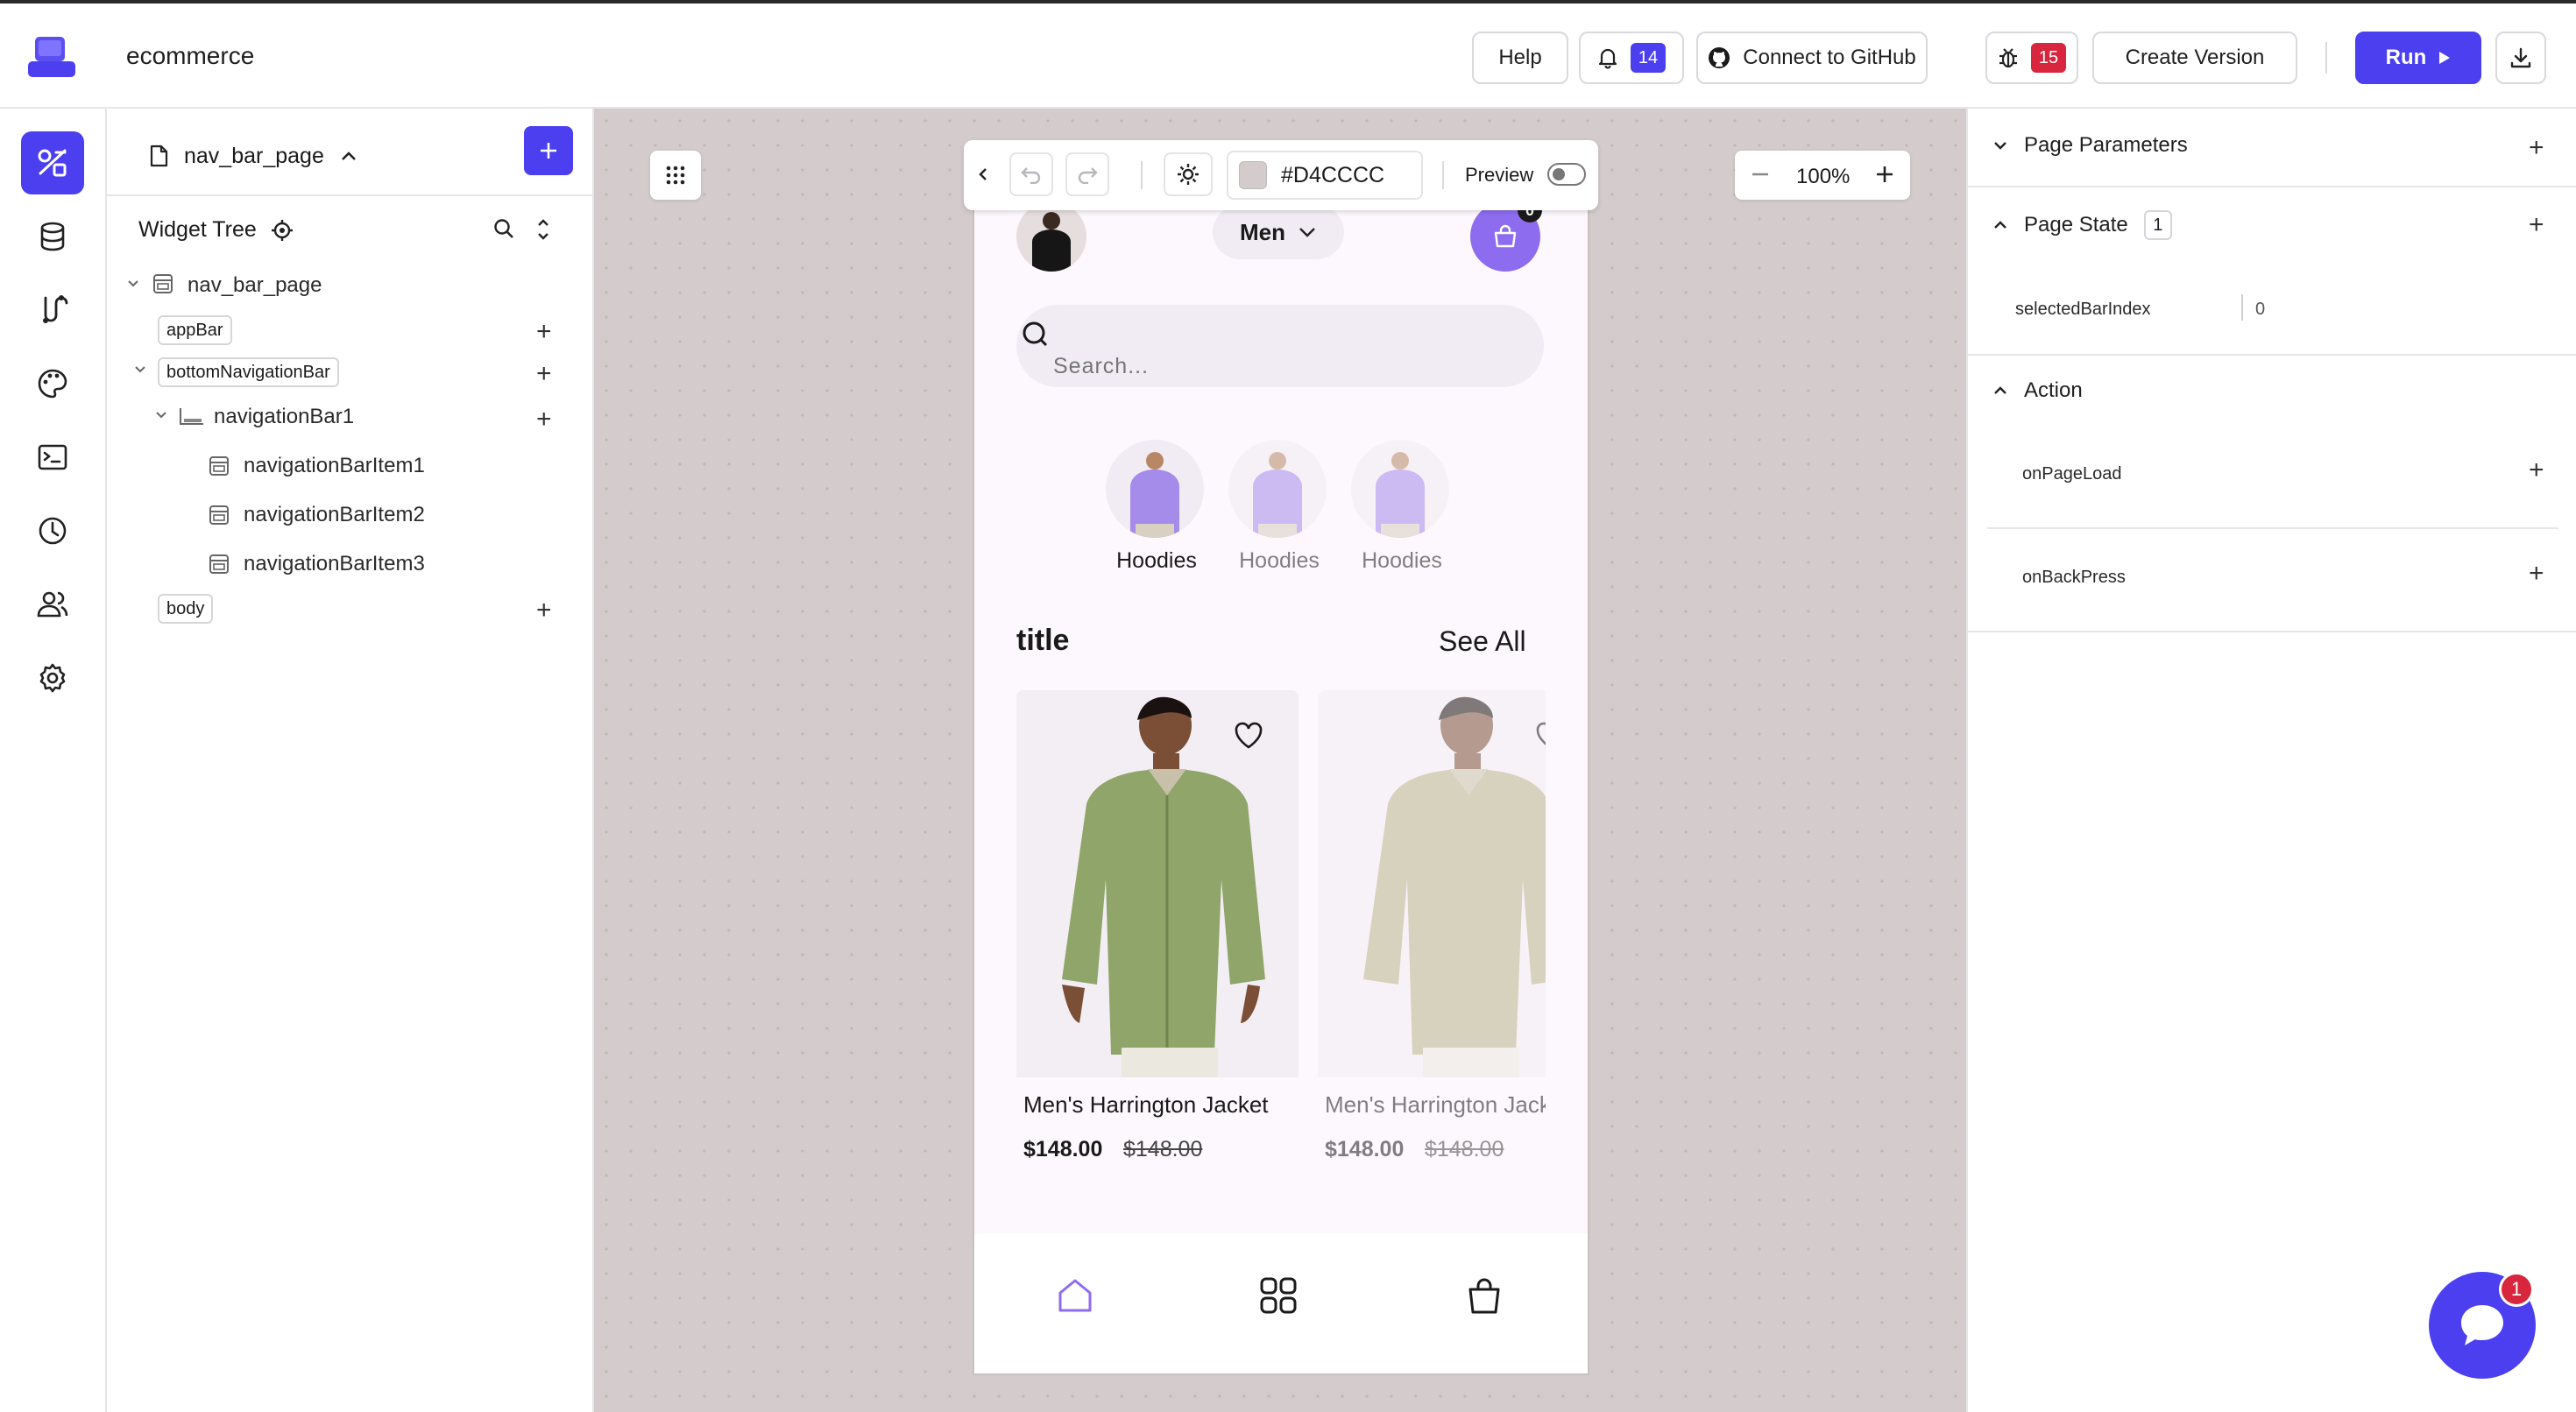 This screenshot has width=2576, height=1412. I want to click on sun-icon, so click(1188, 175).